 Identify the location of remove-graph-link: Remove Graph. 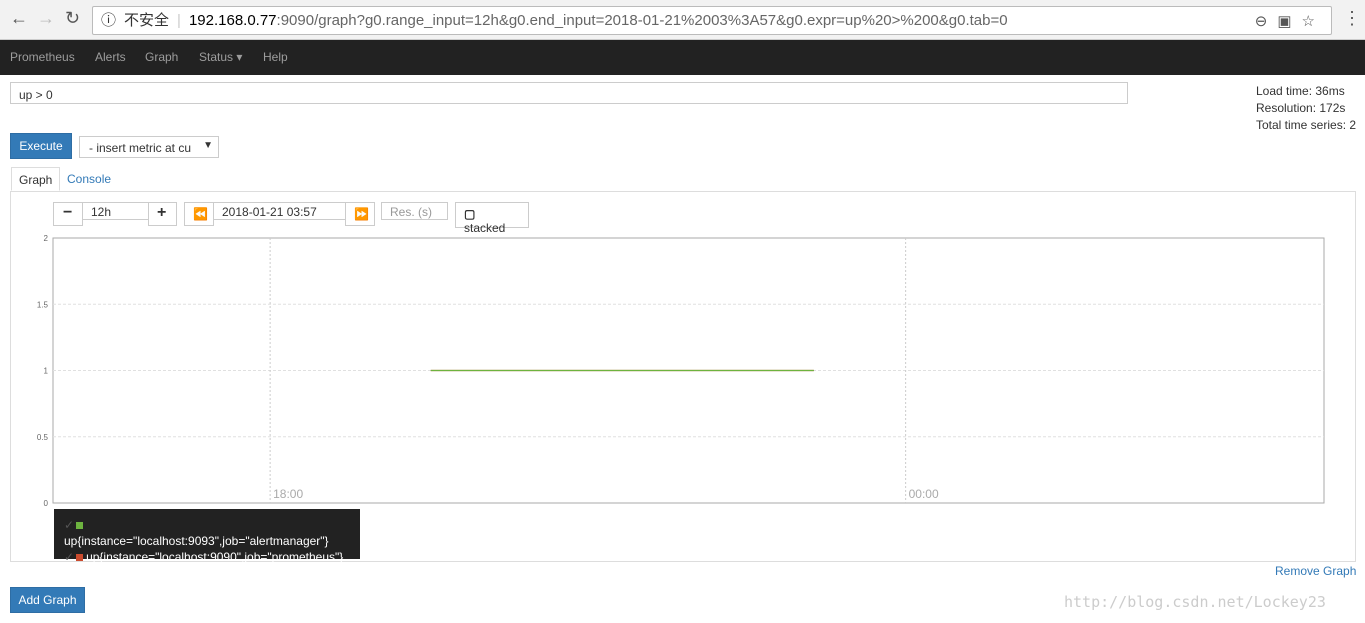
(1315, 571).